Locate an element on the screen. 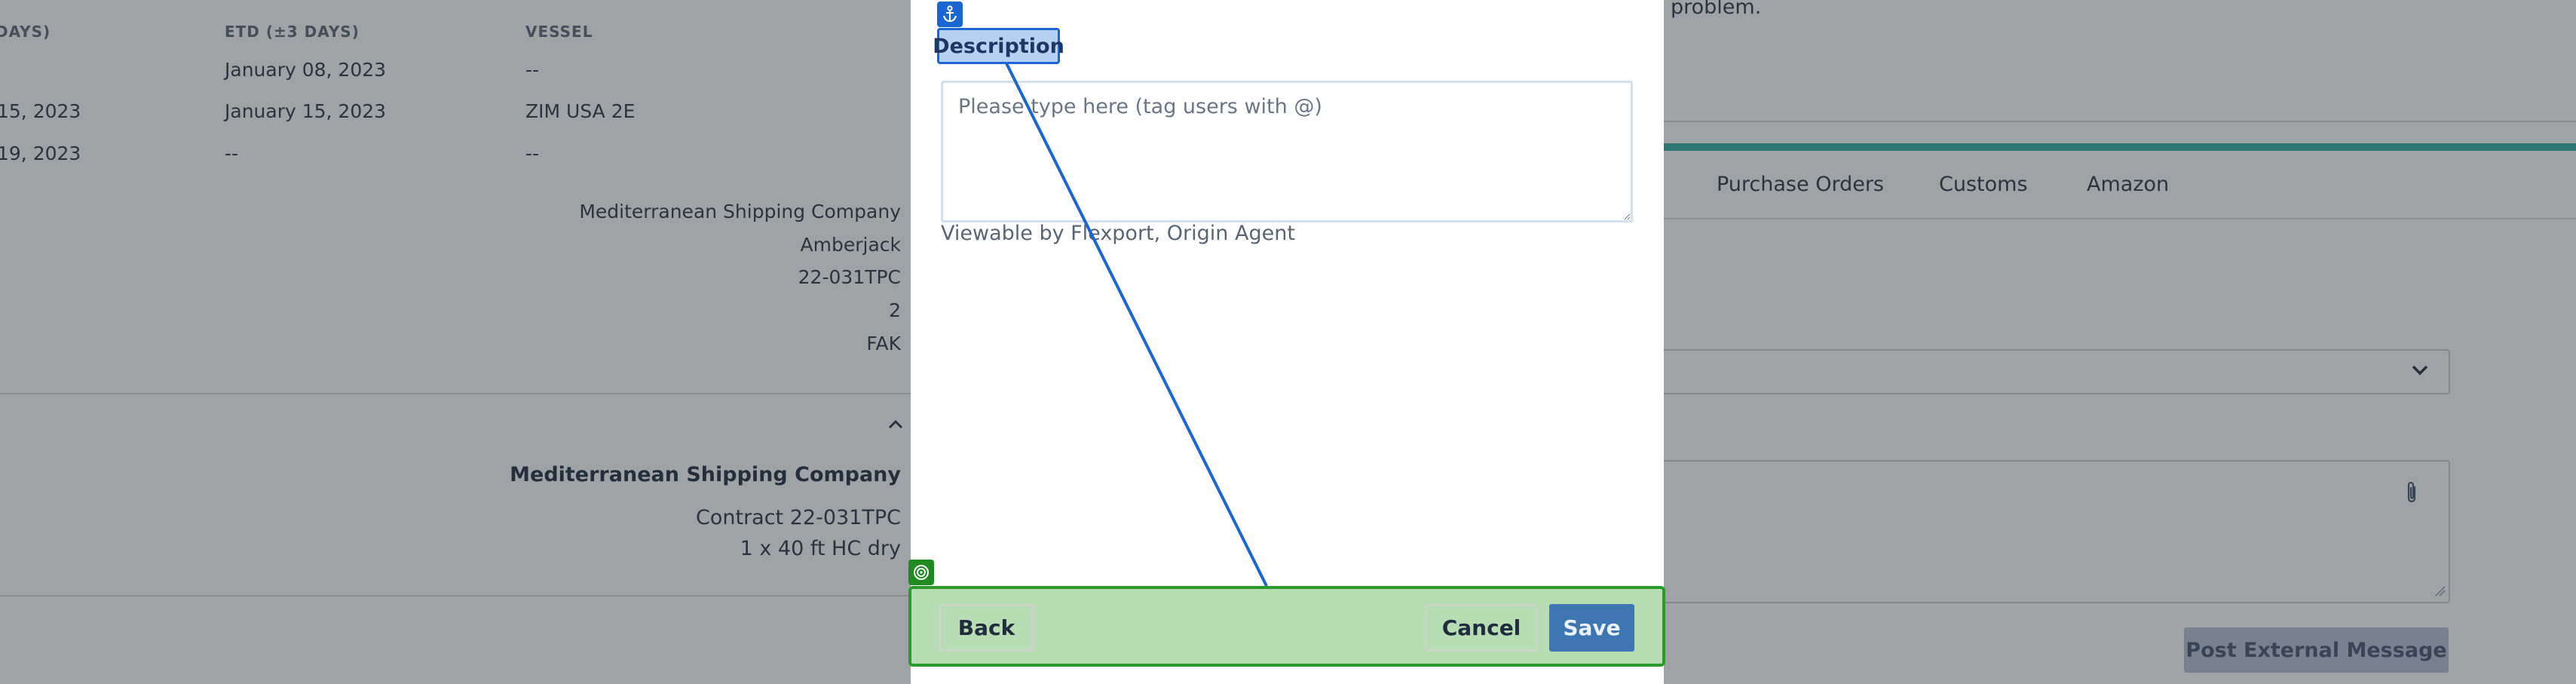 This screenshot has height=684, width=2576. target-icon is located at coordinates (921, 572).